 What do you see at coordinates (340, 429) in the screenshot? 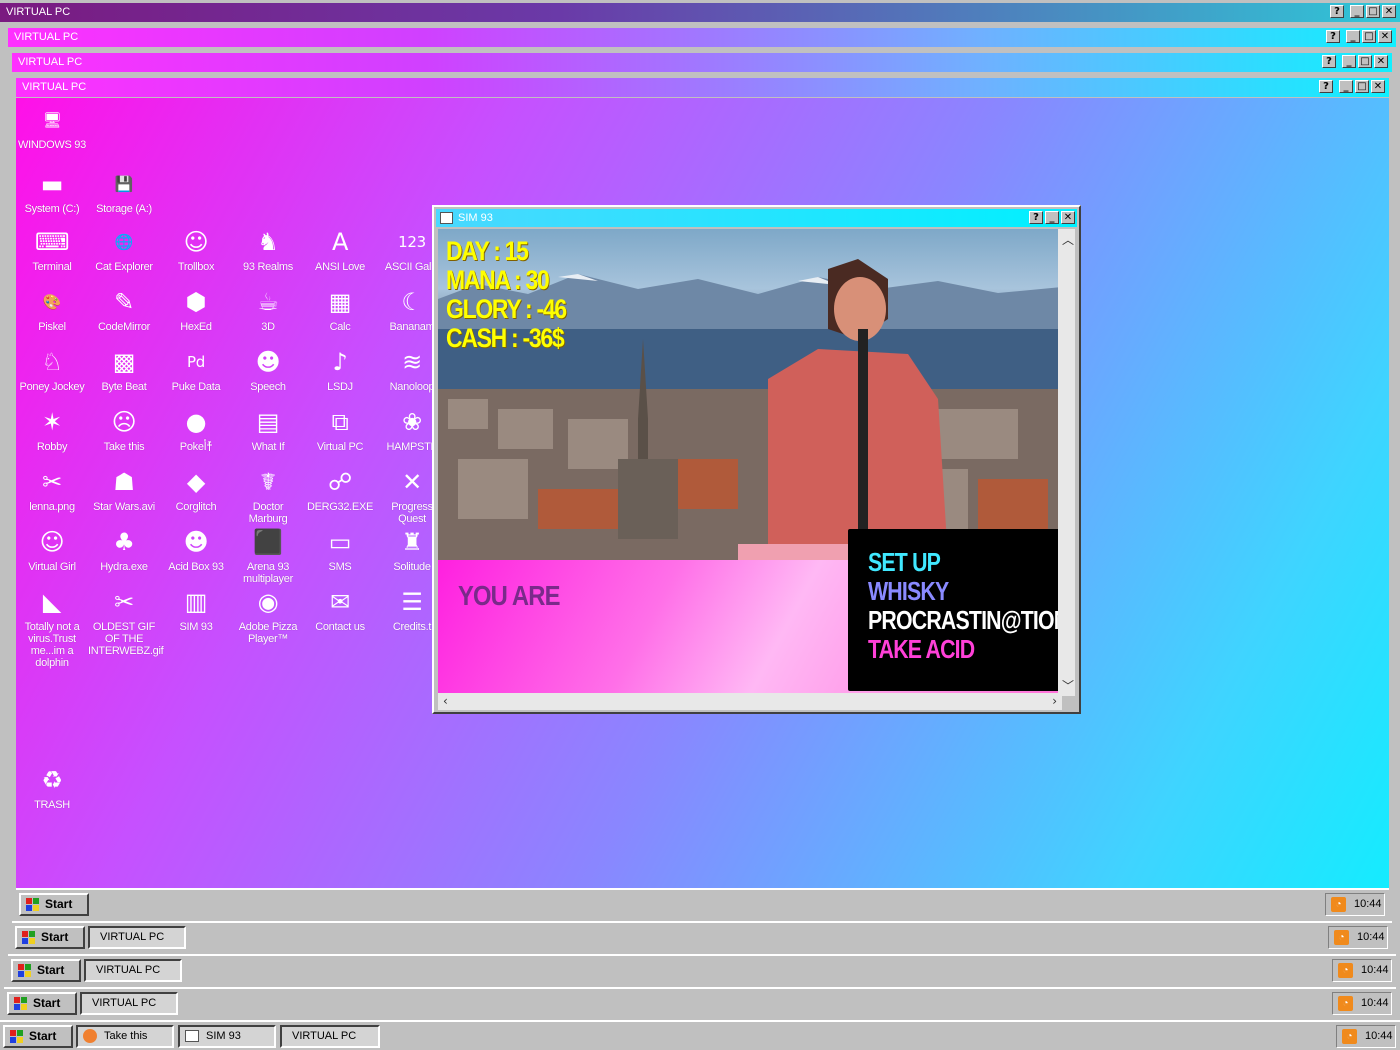
I see `desktop-icon: ⧉ Virtual PC` at bounding box center [340, 429].